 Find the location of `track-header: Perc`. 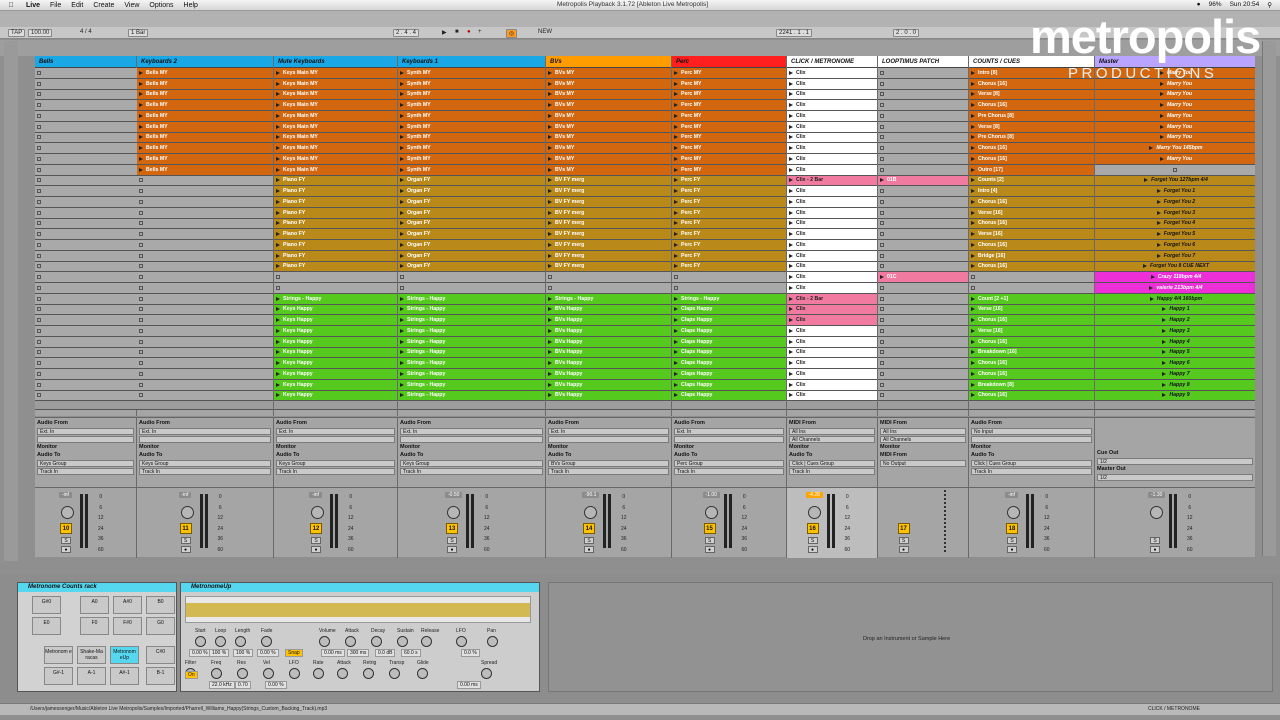

track-header: Perc is located at coordinates (729, 62).